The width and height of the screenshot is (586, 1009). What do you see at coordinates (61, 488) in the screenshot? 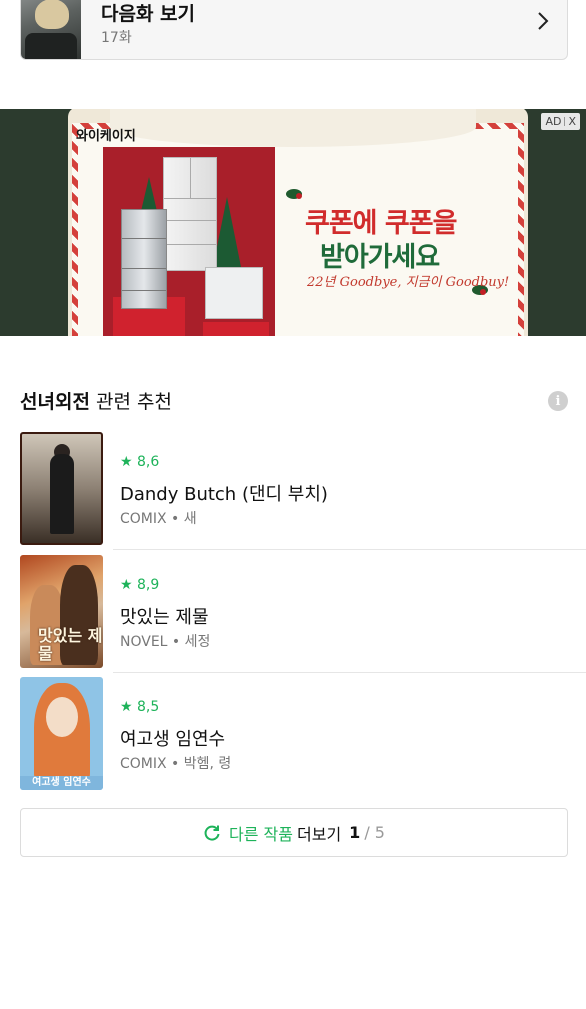
I see `cover-thumbnail` at bounding box center [61, 488].